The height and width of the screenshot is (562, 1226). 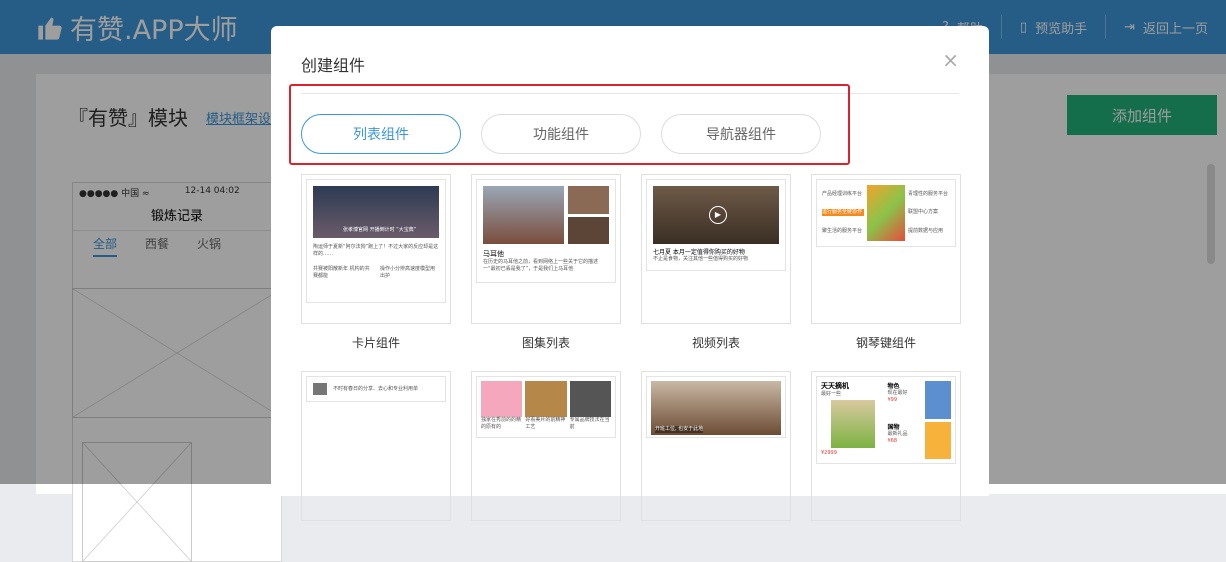 I want to click on piano-key: 产品经理训练平台, so click(x=842, y=193).